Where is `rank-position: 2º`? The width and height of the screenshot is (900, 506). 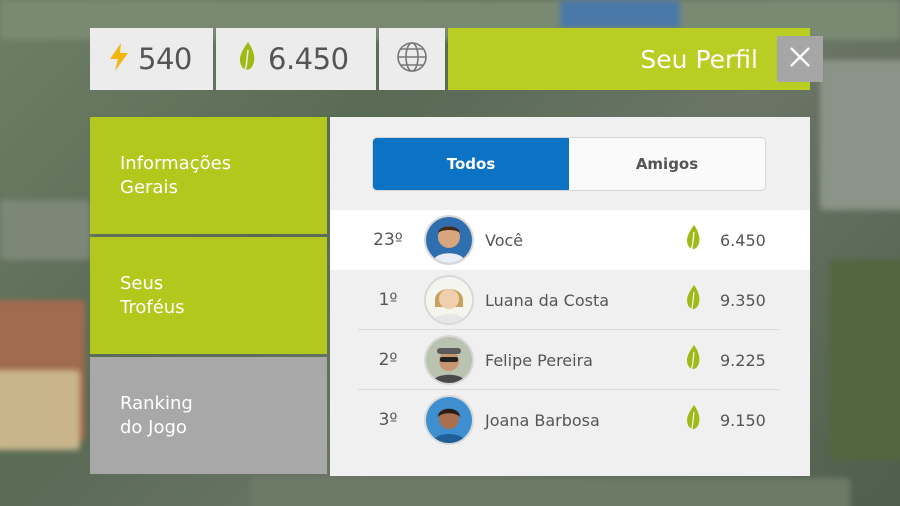
rank-position: 2º is located at coordinates (388, 360).